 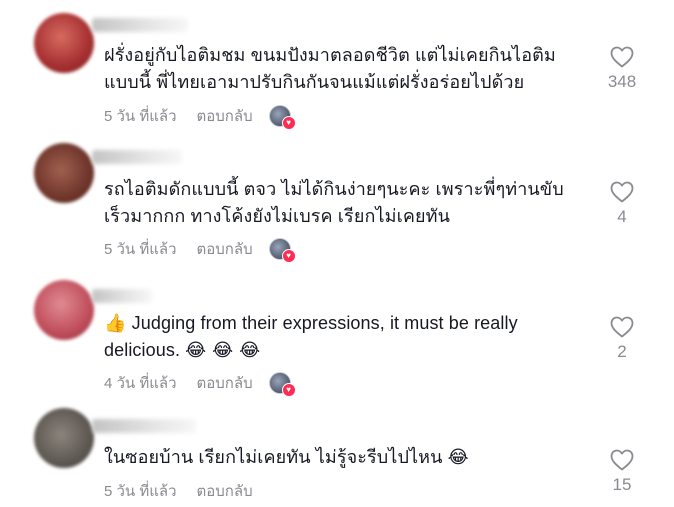 I want to click on like-count: 348, so click(x=622, y=81).